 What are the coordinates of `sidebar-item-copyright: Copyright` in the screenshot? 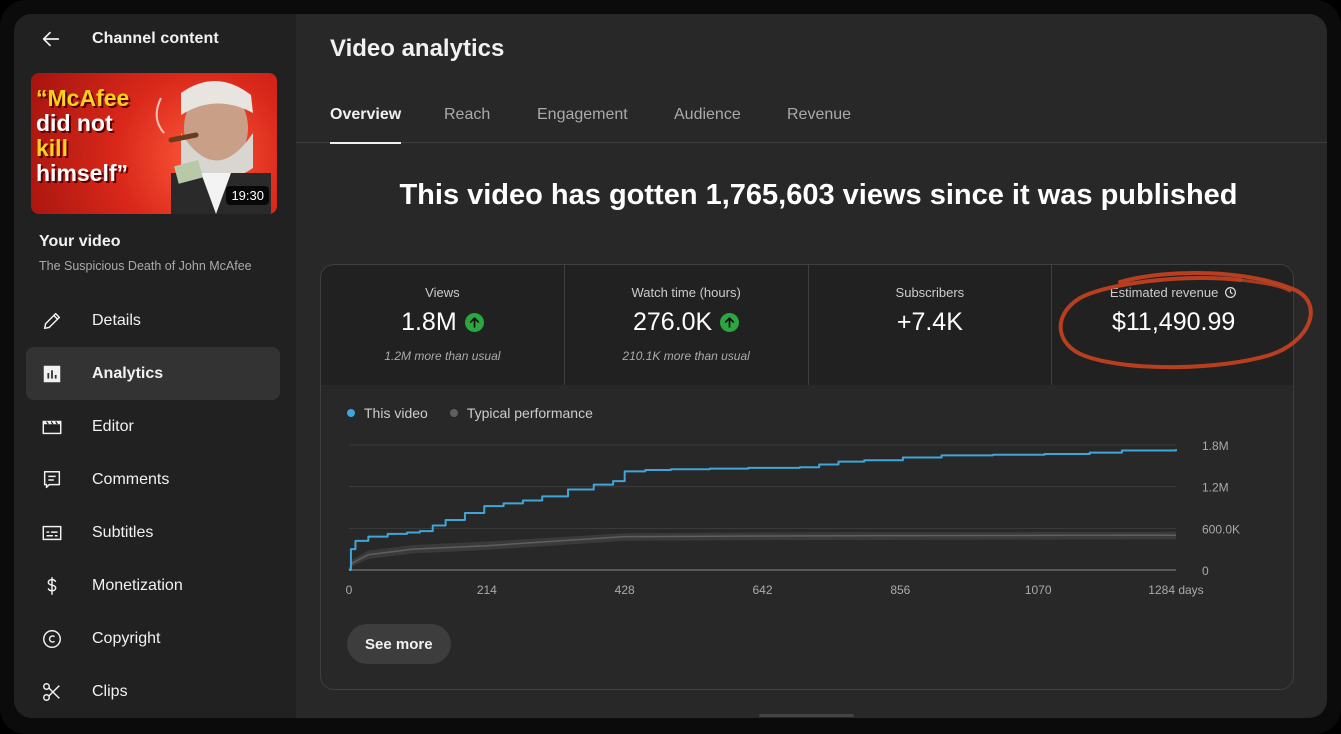 It's located at (153, 638).